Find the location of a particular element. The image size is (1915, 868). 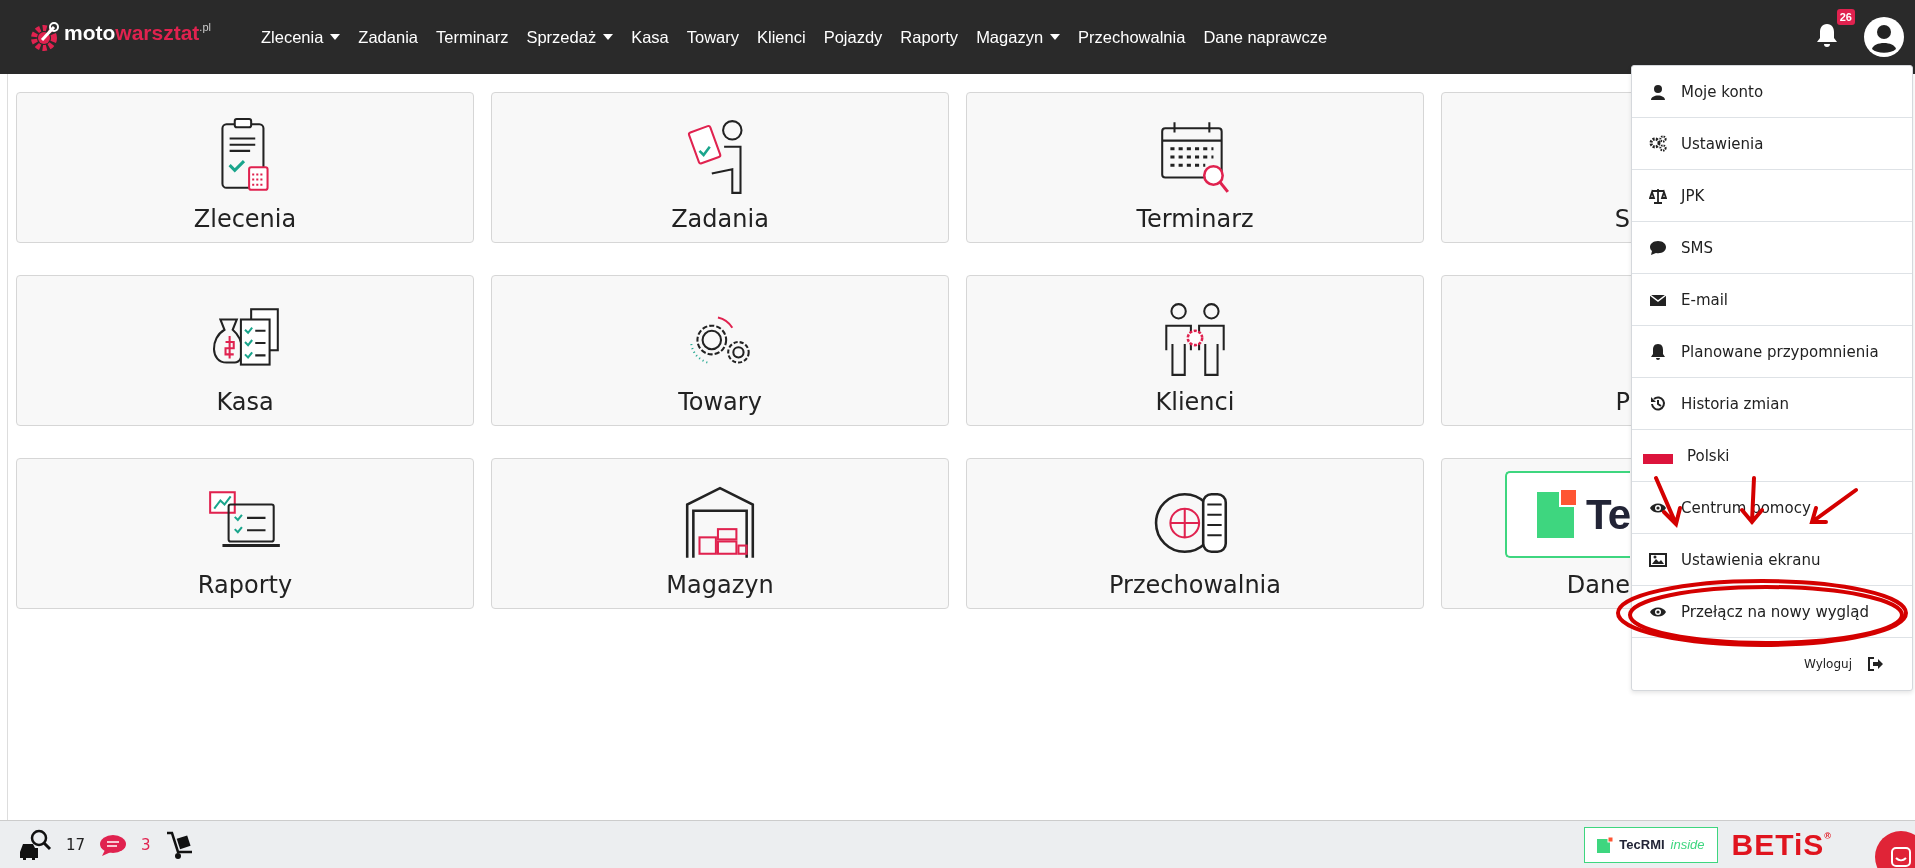

nav-link: Klienci is located at coordinates (781, 37).